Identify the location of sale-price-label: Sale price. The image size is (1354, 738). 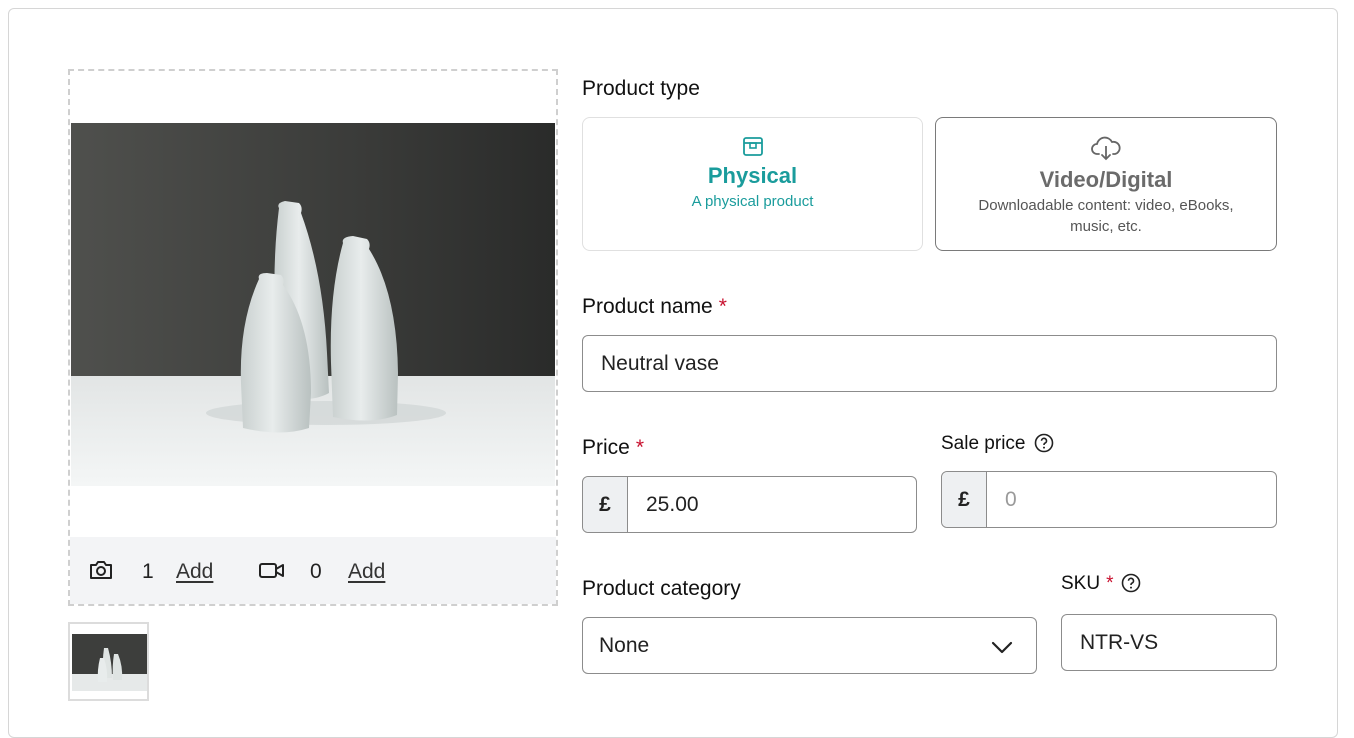
(997, 446).